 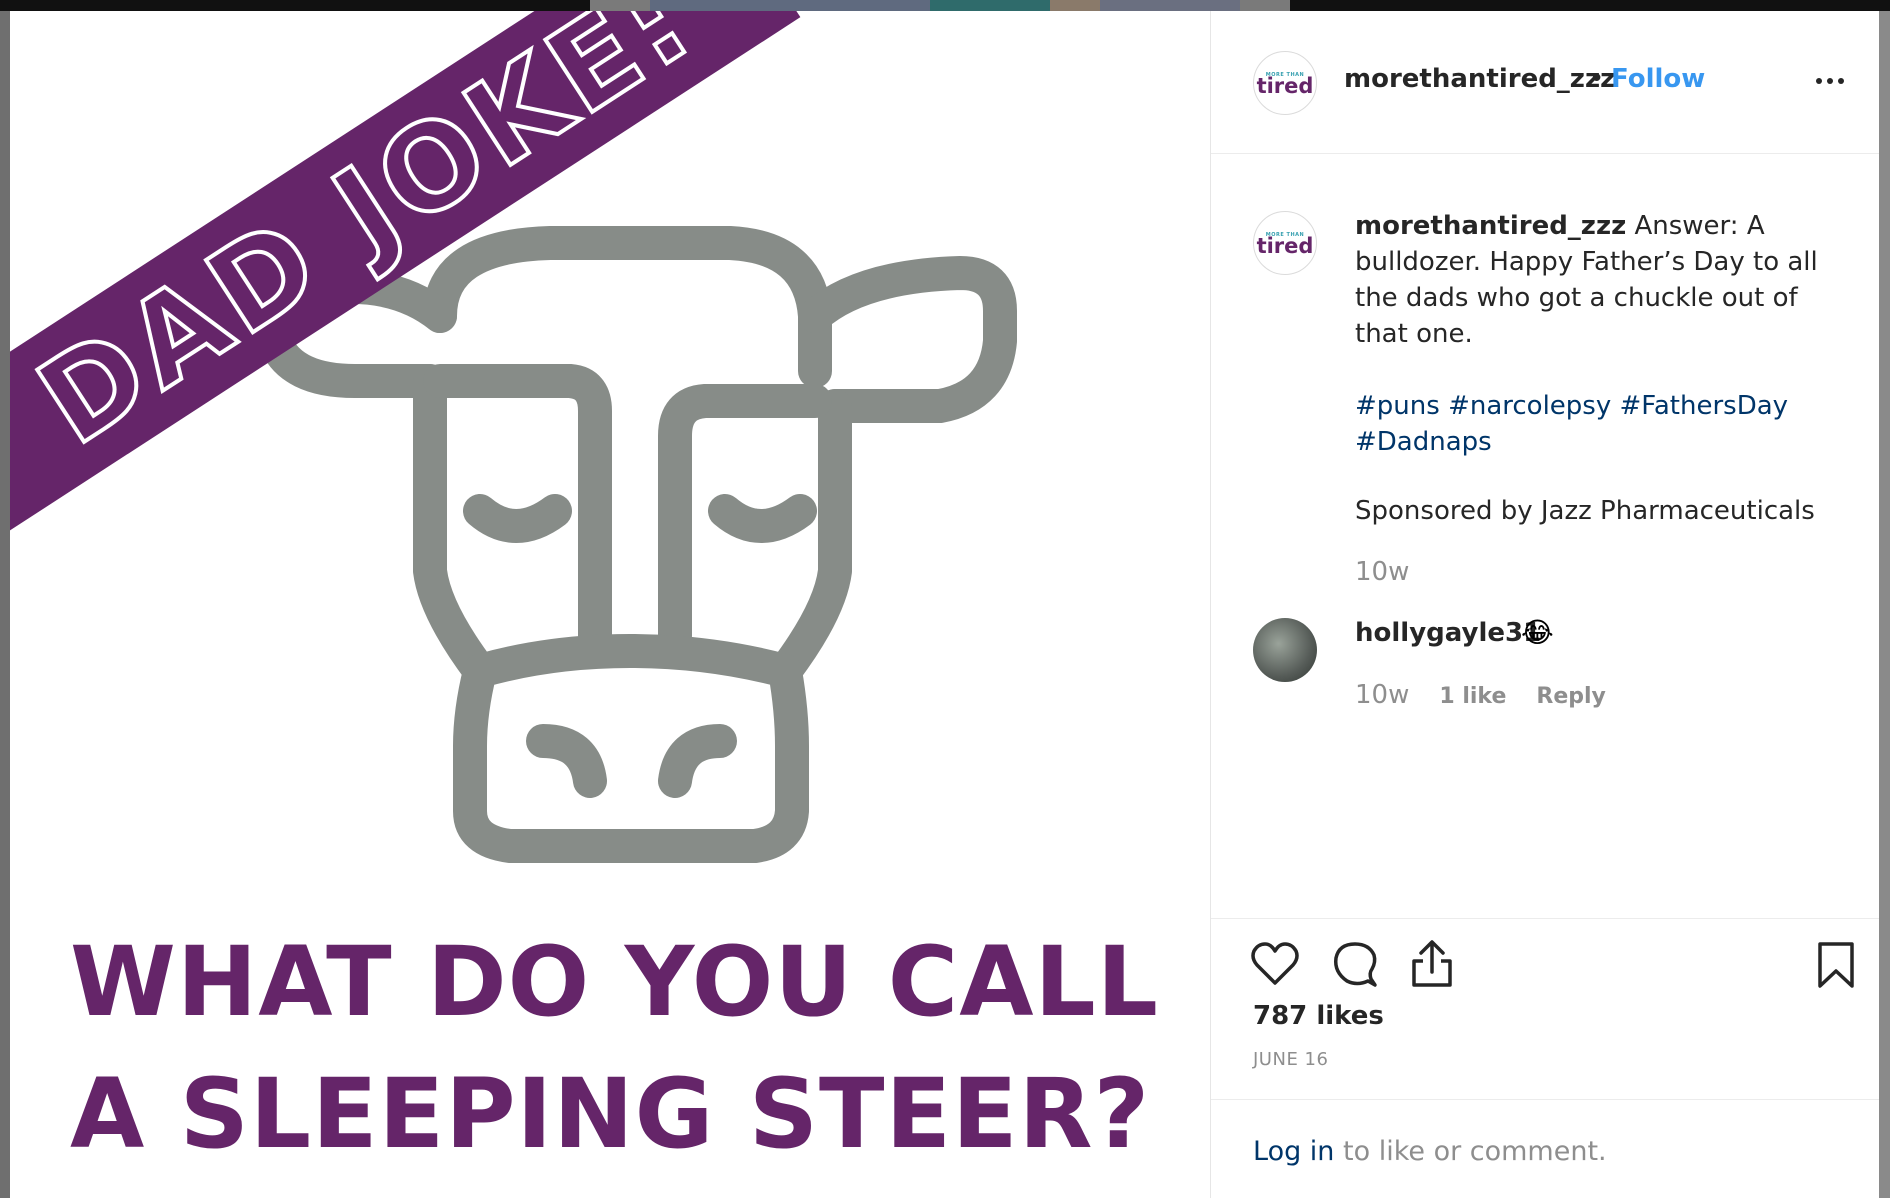 What do you see at coordinates (1836, 965) in the screenshot?
I see `bookmark-icon` at bounding box center [1836, 965].